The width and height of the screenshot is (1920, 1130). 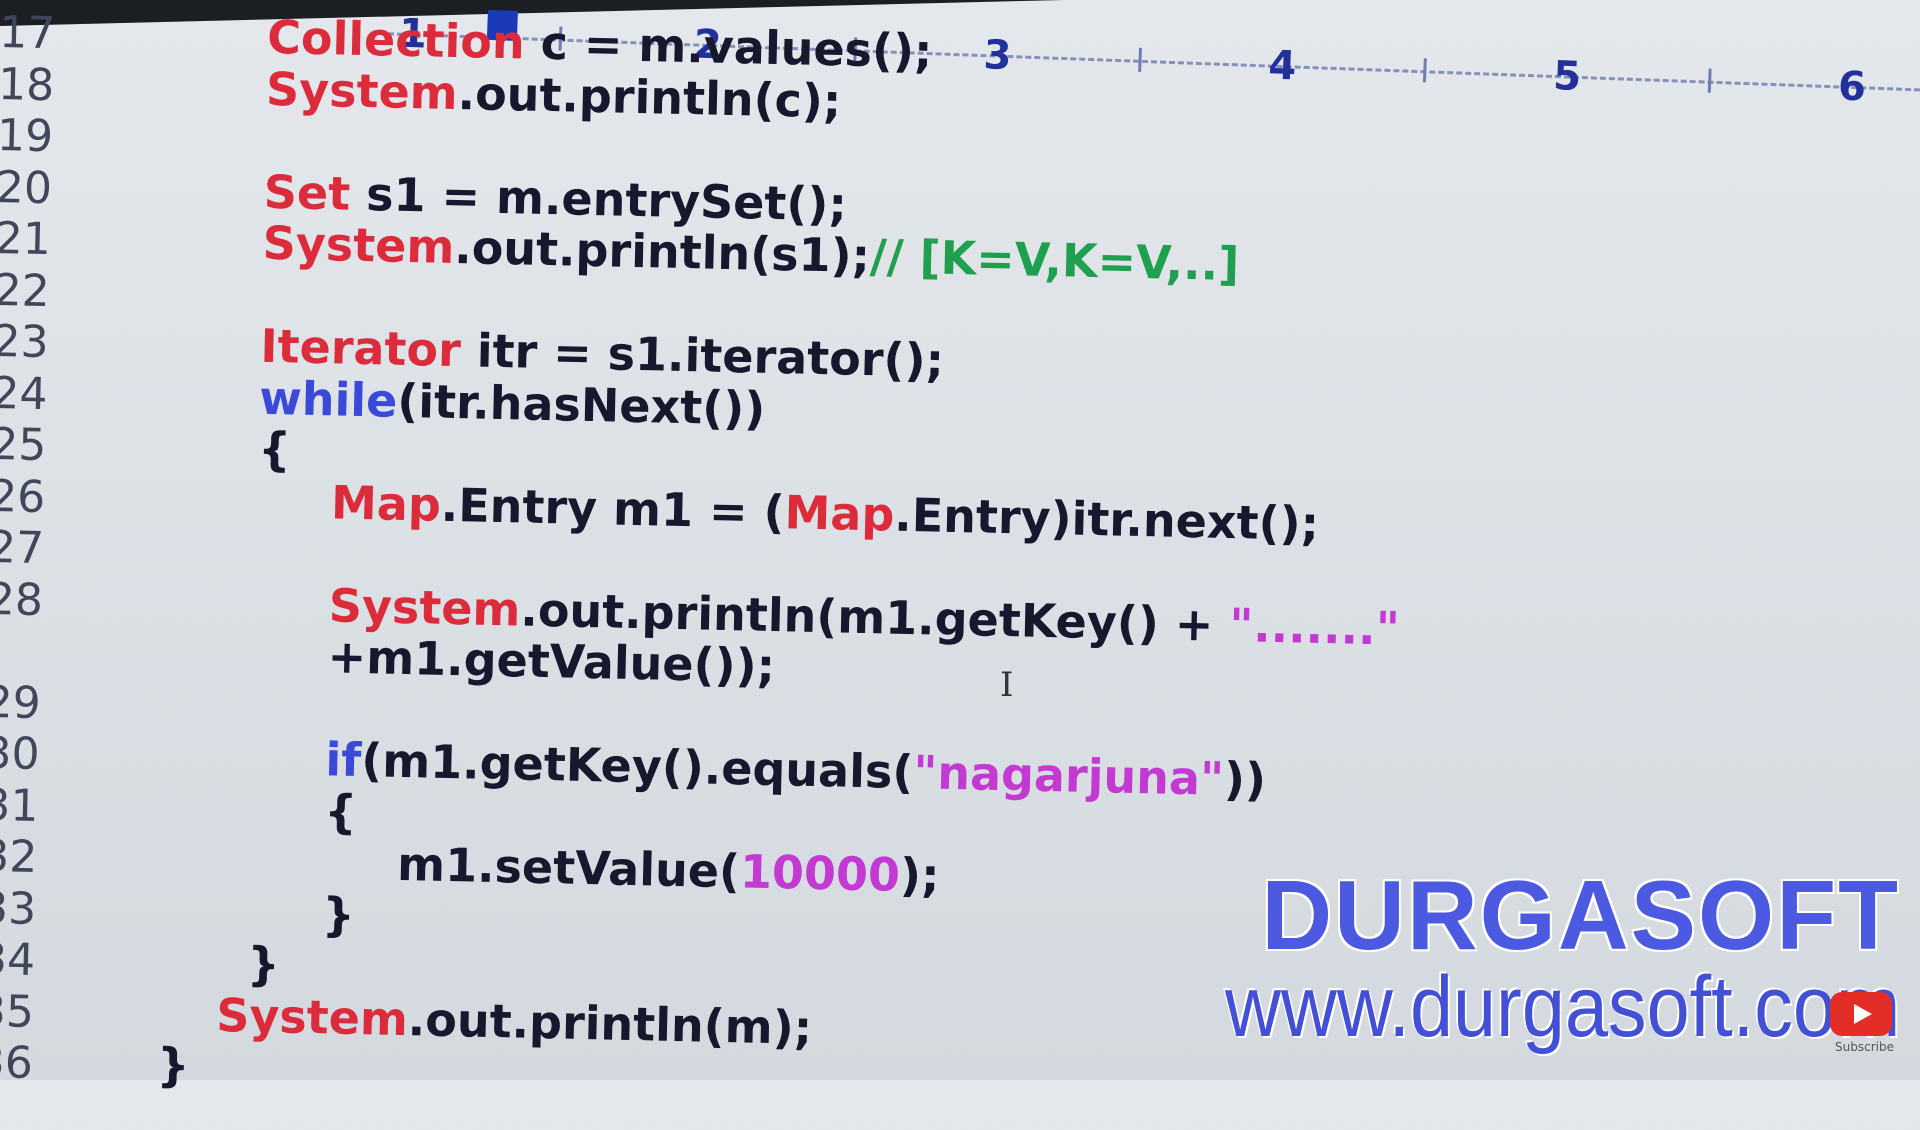 I want to click on line-number: 31, so click(x=19, y=805).